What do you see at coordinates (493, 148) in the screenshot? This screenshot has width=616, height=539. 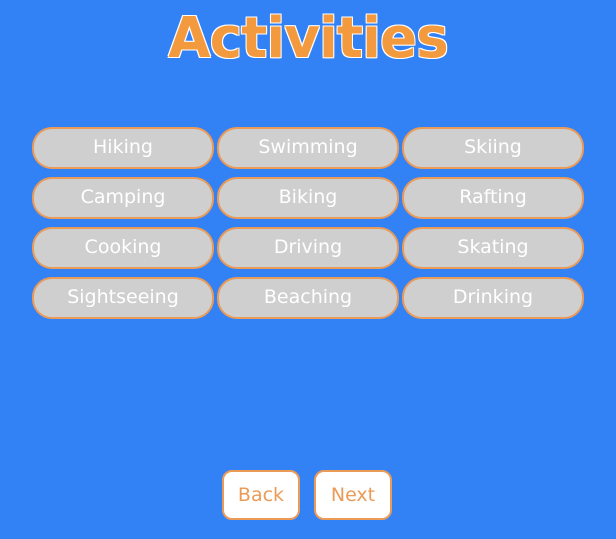 I see `activity-button-skiing: Skiing` at bounding box center [493, 148].